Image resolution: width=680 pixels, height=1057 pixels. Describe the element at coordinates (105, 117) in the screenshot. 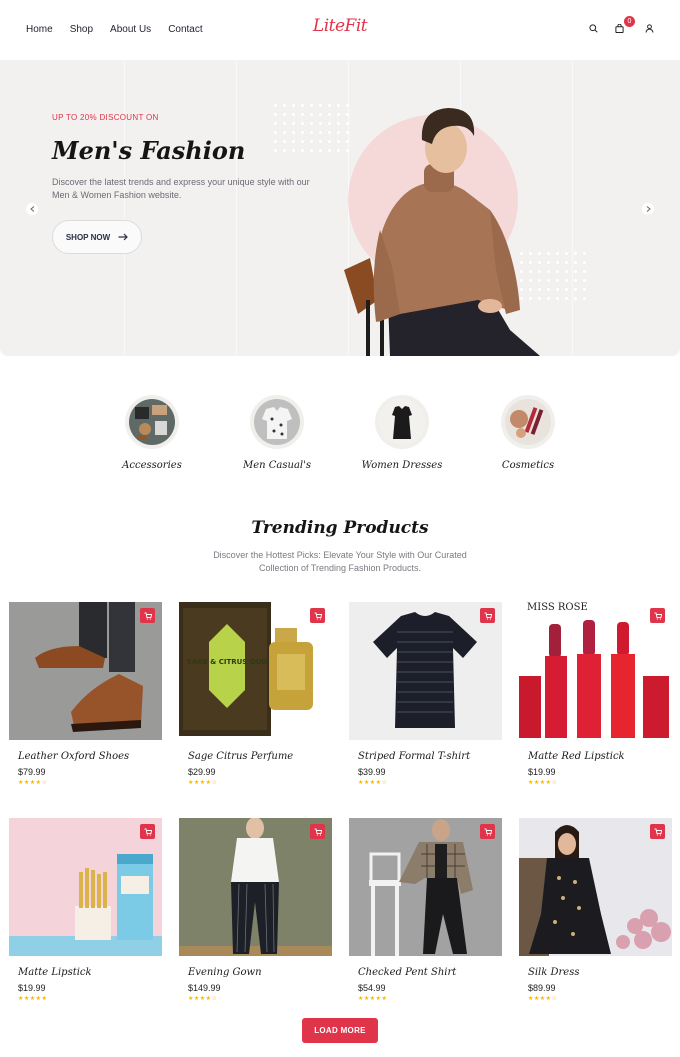

I see `hero-eyebrow: UP TO 20% DISCOUNT ON` at that location.